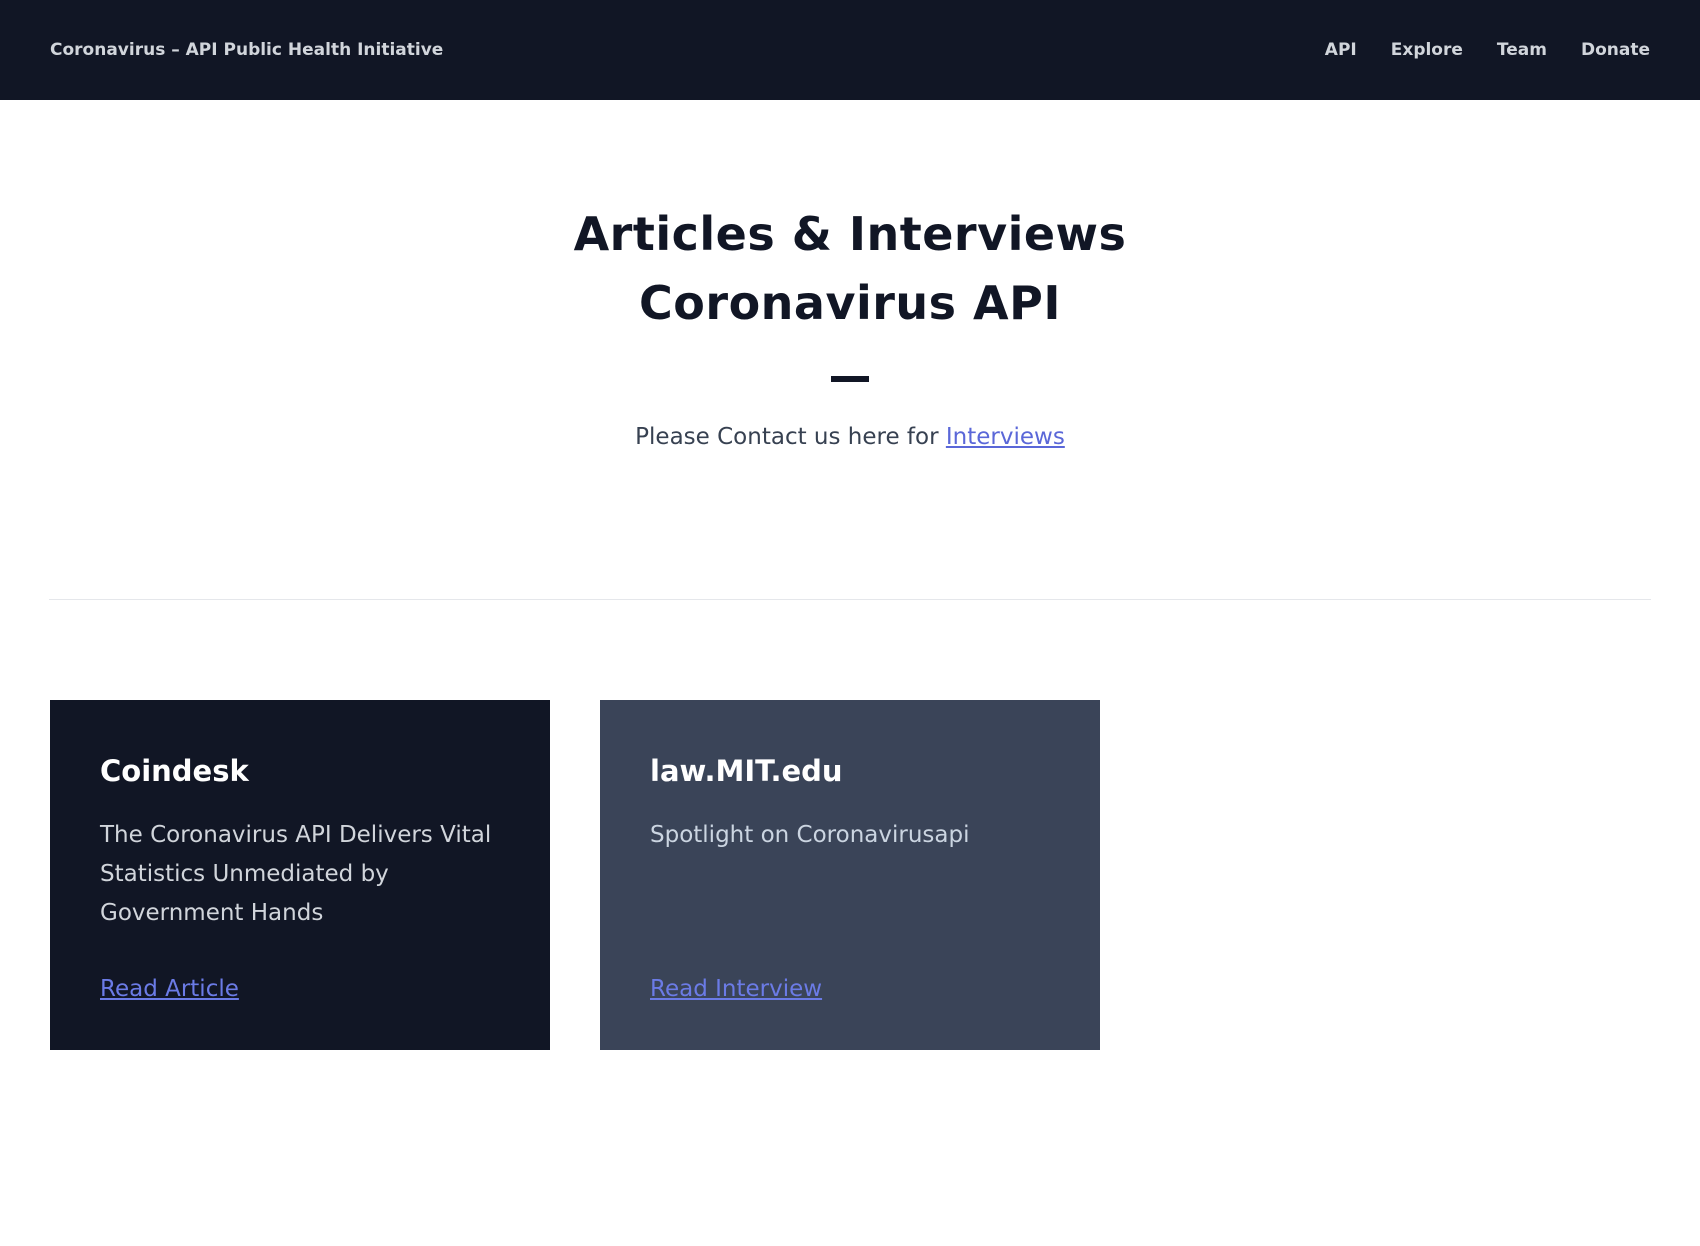  Describe the element at coordinates (746, 771) in the screenshot. I see `card-title: law.MIT.edu` at that location.